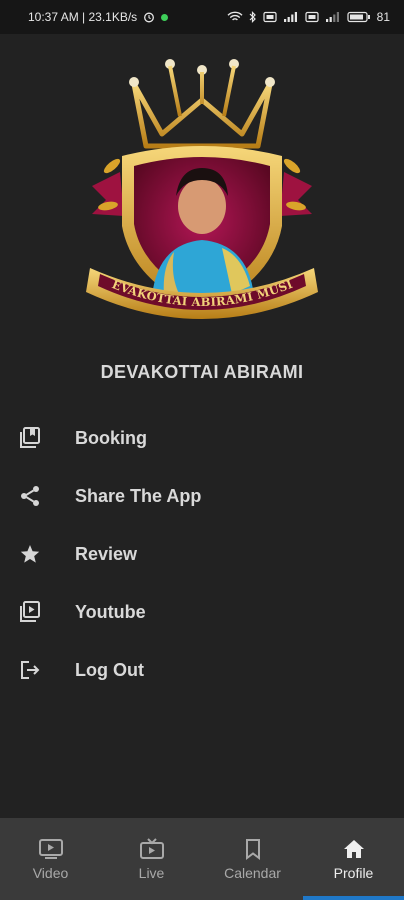 This screenshot has width=404, height=900. Describe the element at coordinates (151, 872) in the screenshot. I see `nav-label-live: Live` at that location.